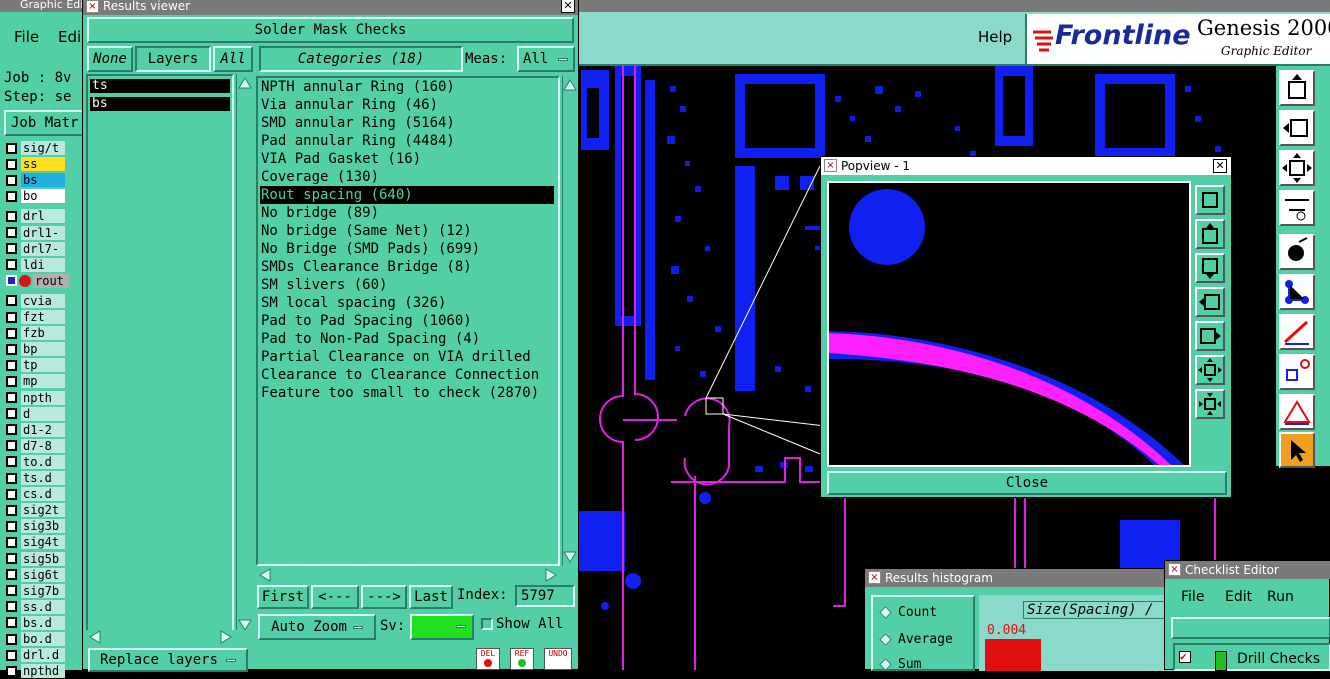 The height and width of the screenshot is (679, 1330). I want to click on zoom-in-icon, so click(1210, 370).